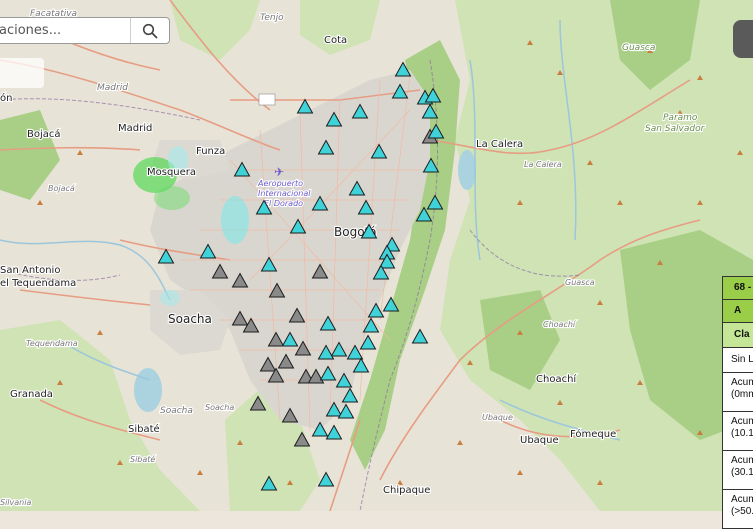 Image resolution: width=753 pixels, height=529 pixels. I want to click on place-label-la-calera: La Calera, so click(499, 144).